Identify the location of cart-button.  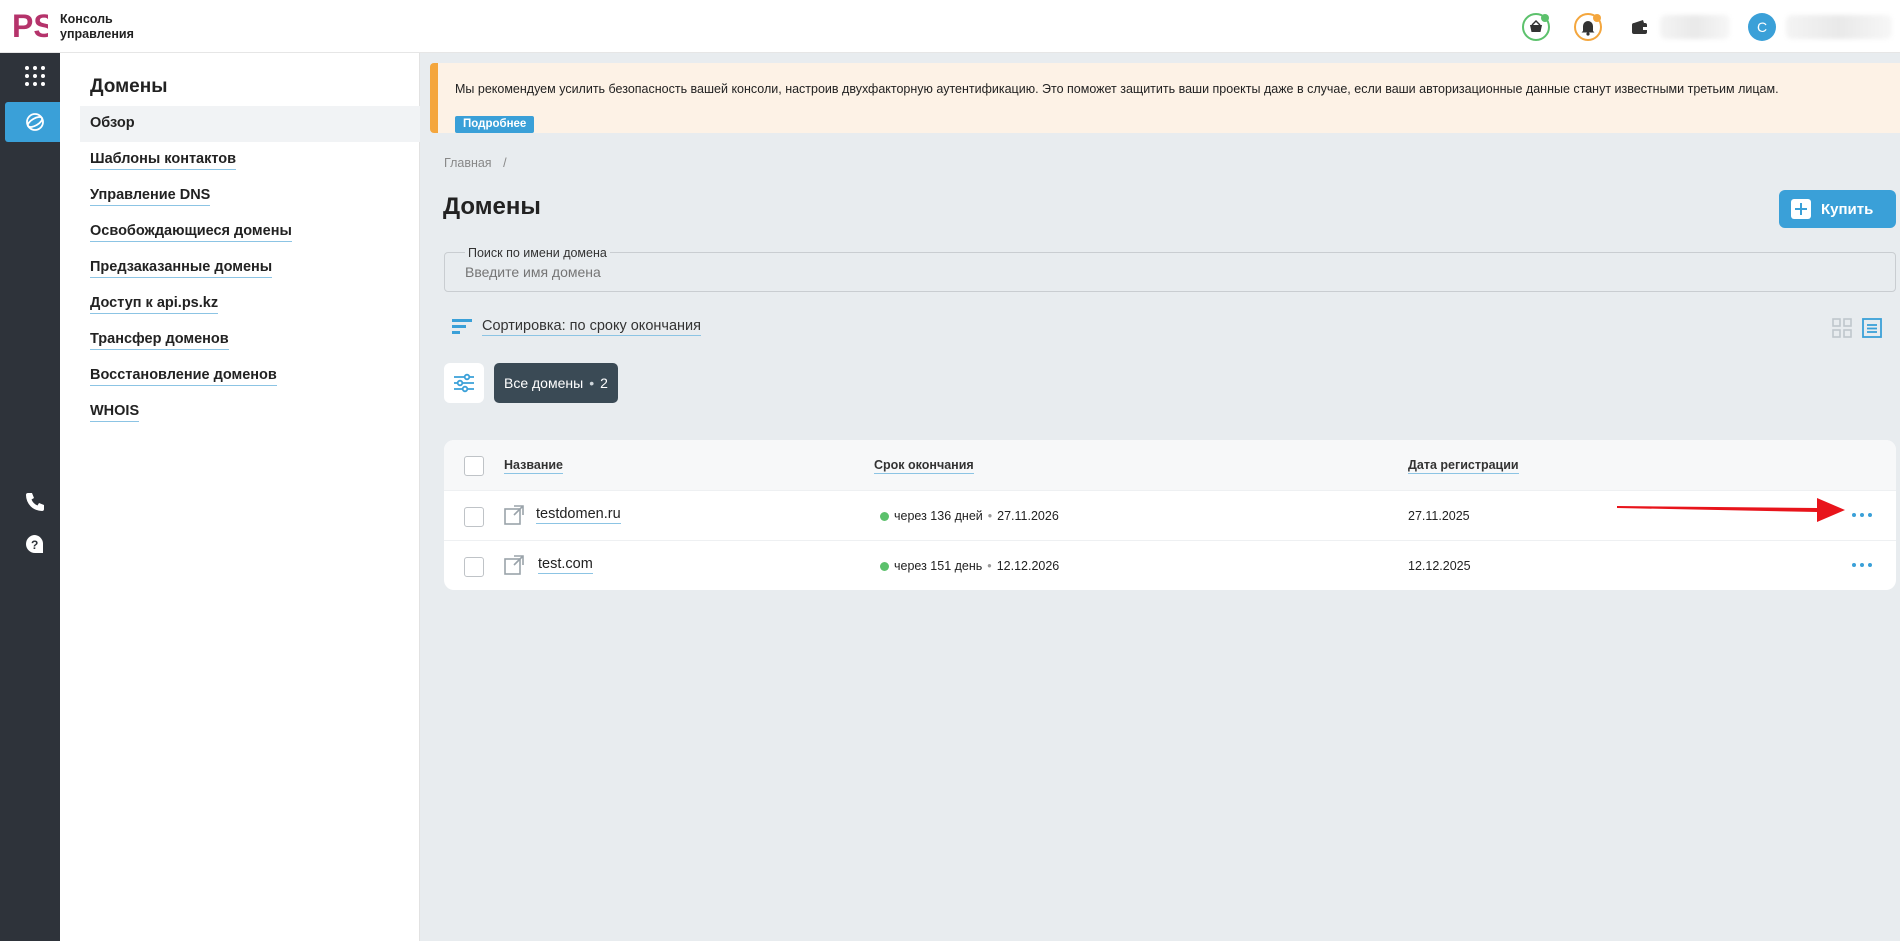
(1536, 27).